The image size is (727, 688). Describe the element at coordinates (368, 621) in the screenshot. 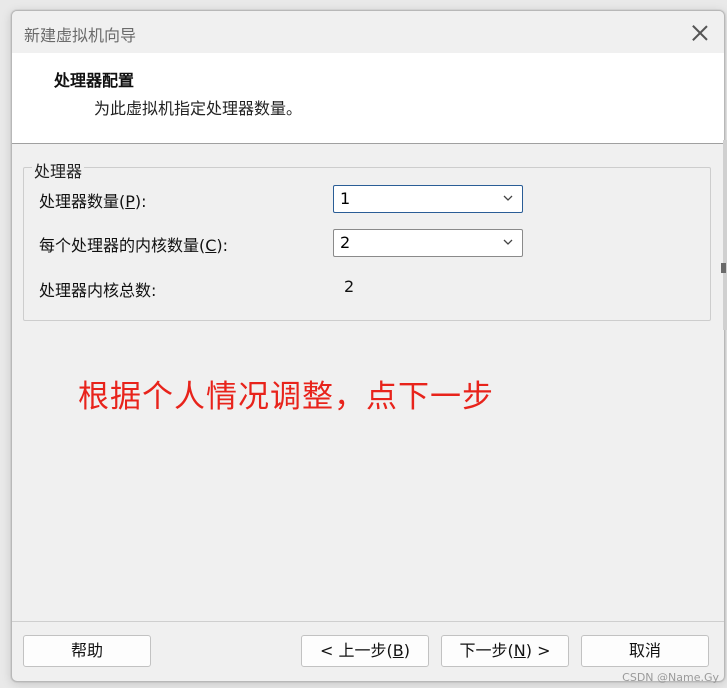

I see `footer-divider` at that location.